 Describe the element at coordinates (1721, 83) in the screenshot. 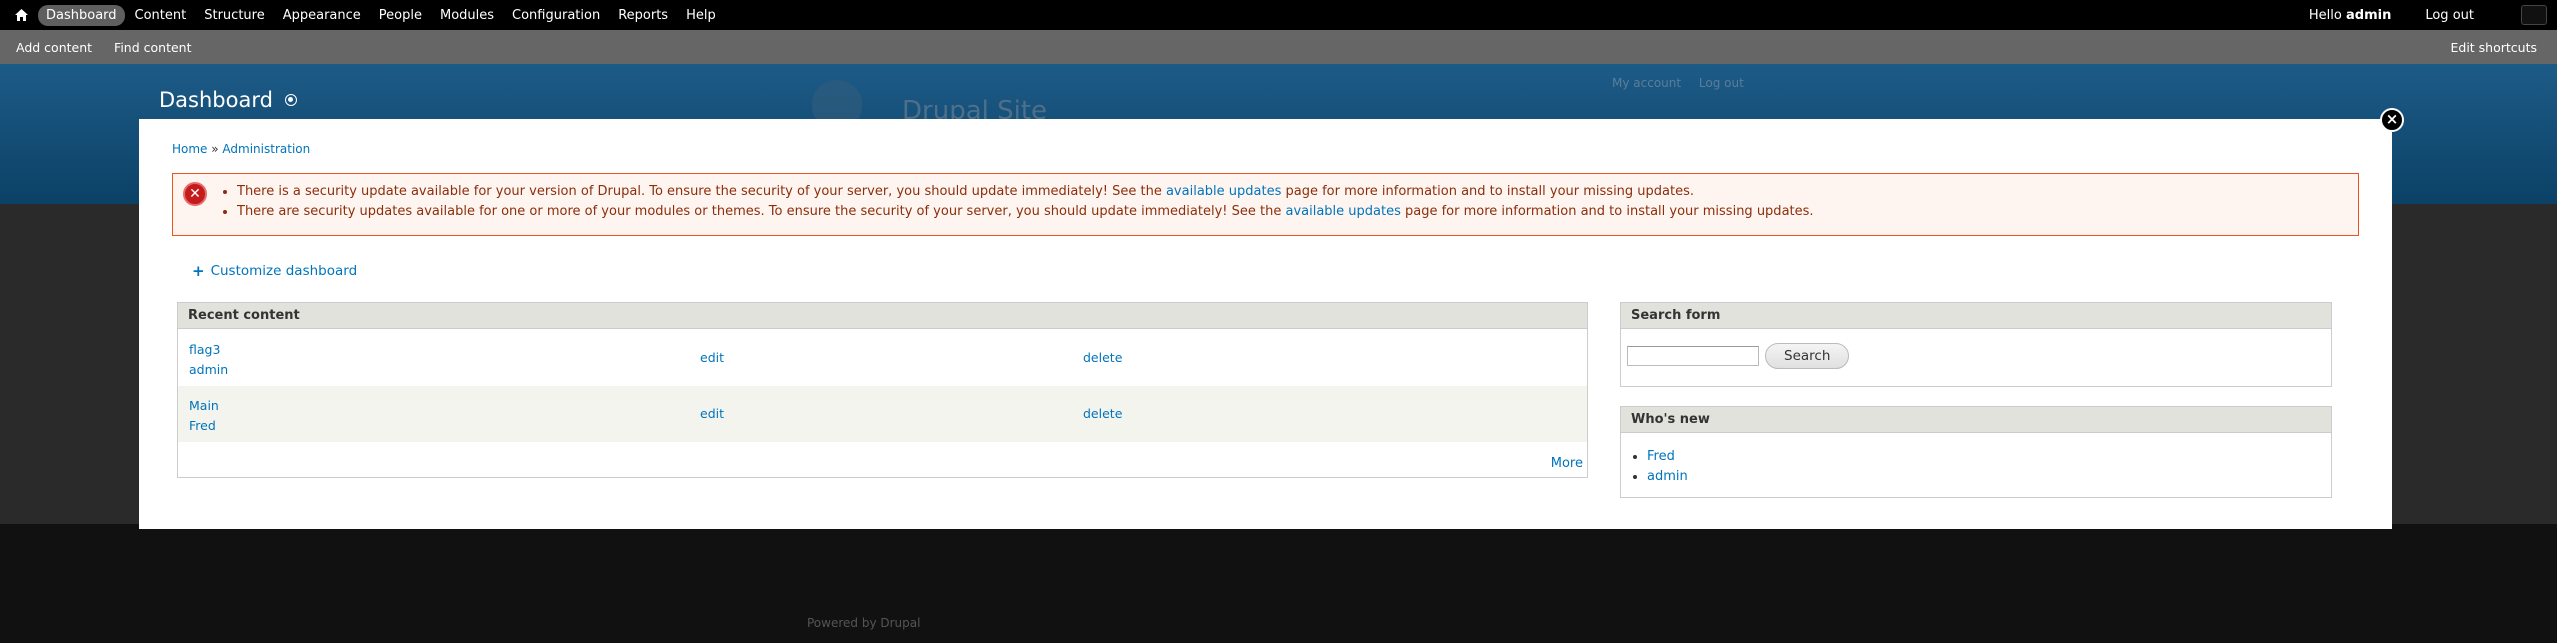

I see `bg-logout-link: Log out` at that location.